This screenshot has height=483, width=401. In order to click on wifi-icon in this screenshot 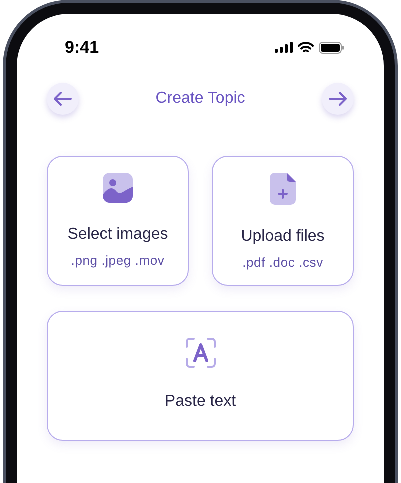, I will do `click(306, 48)`.